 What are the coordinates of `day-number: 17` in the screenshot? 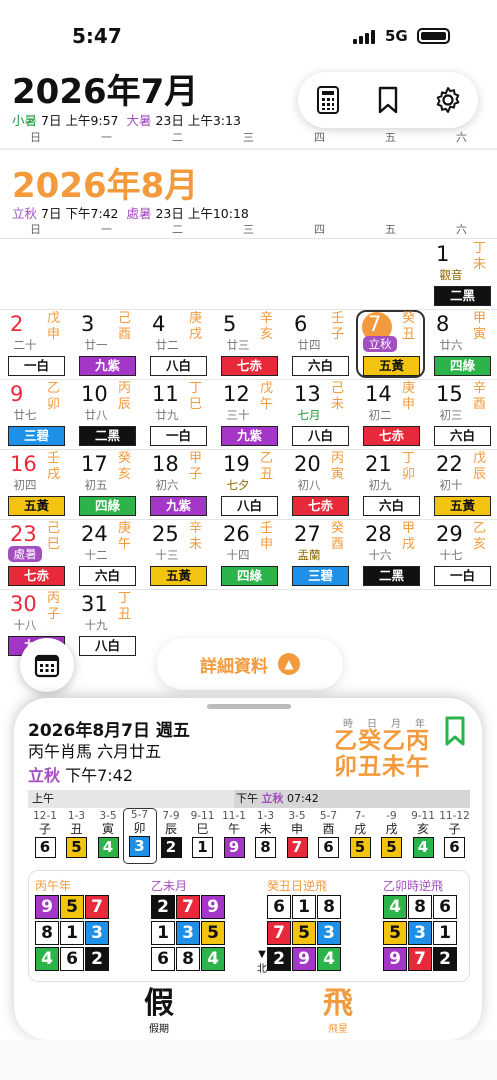 It's located at (94, 464).